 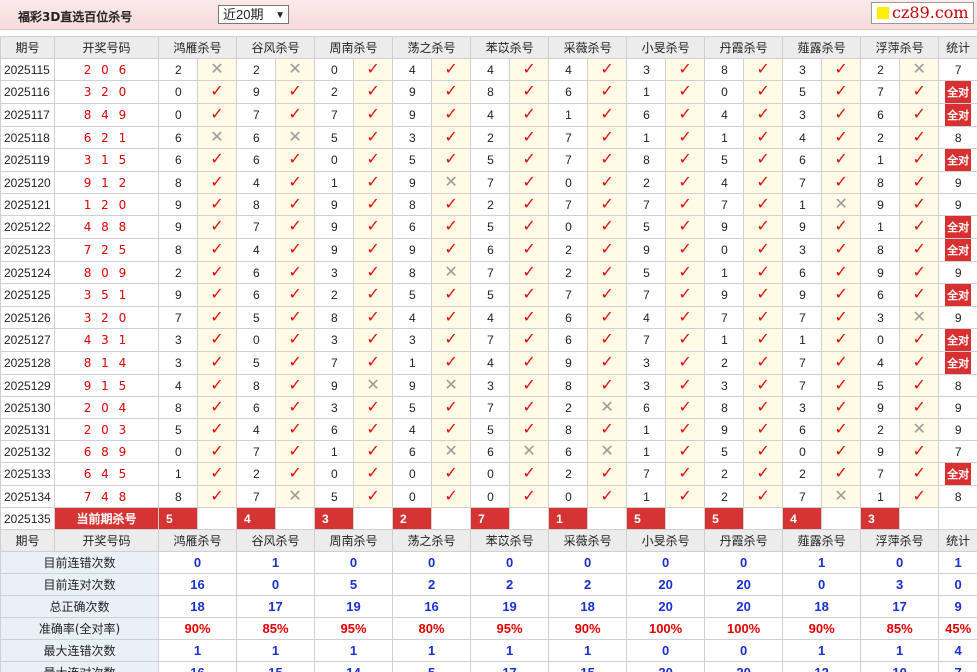 What do you see at coordinates (178, 429) in the screenshot?
I see `kill-number-cell: 5` at bounding box center [178, 429].